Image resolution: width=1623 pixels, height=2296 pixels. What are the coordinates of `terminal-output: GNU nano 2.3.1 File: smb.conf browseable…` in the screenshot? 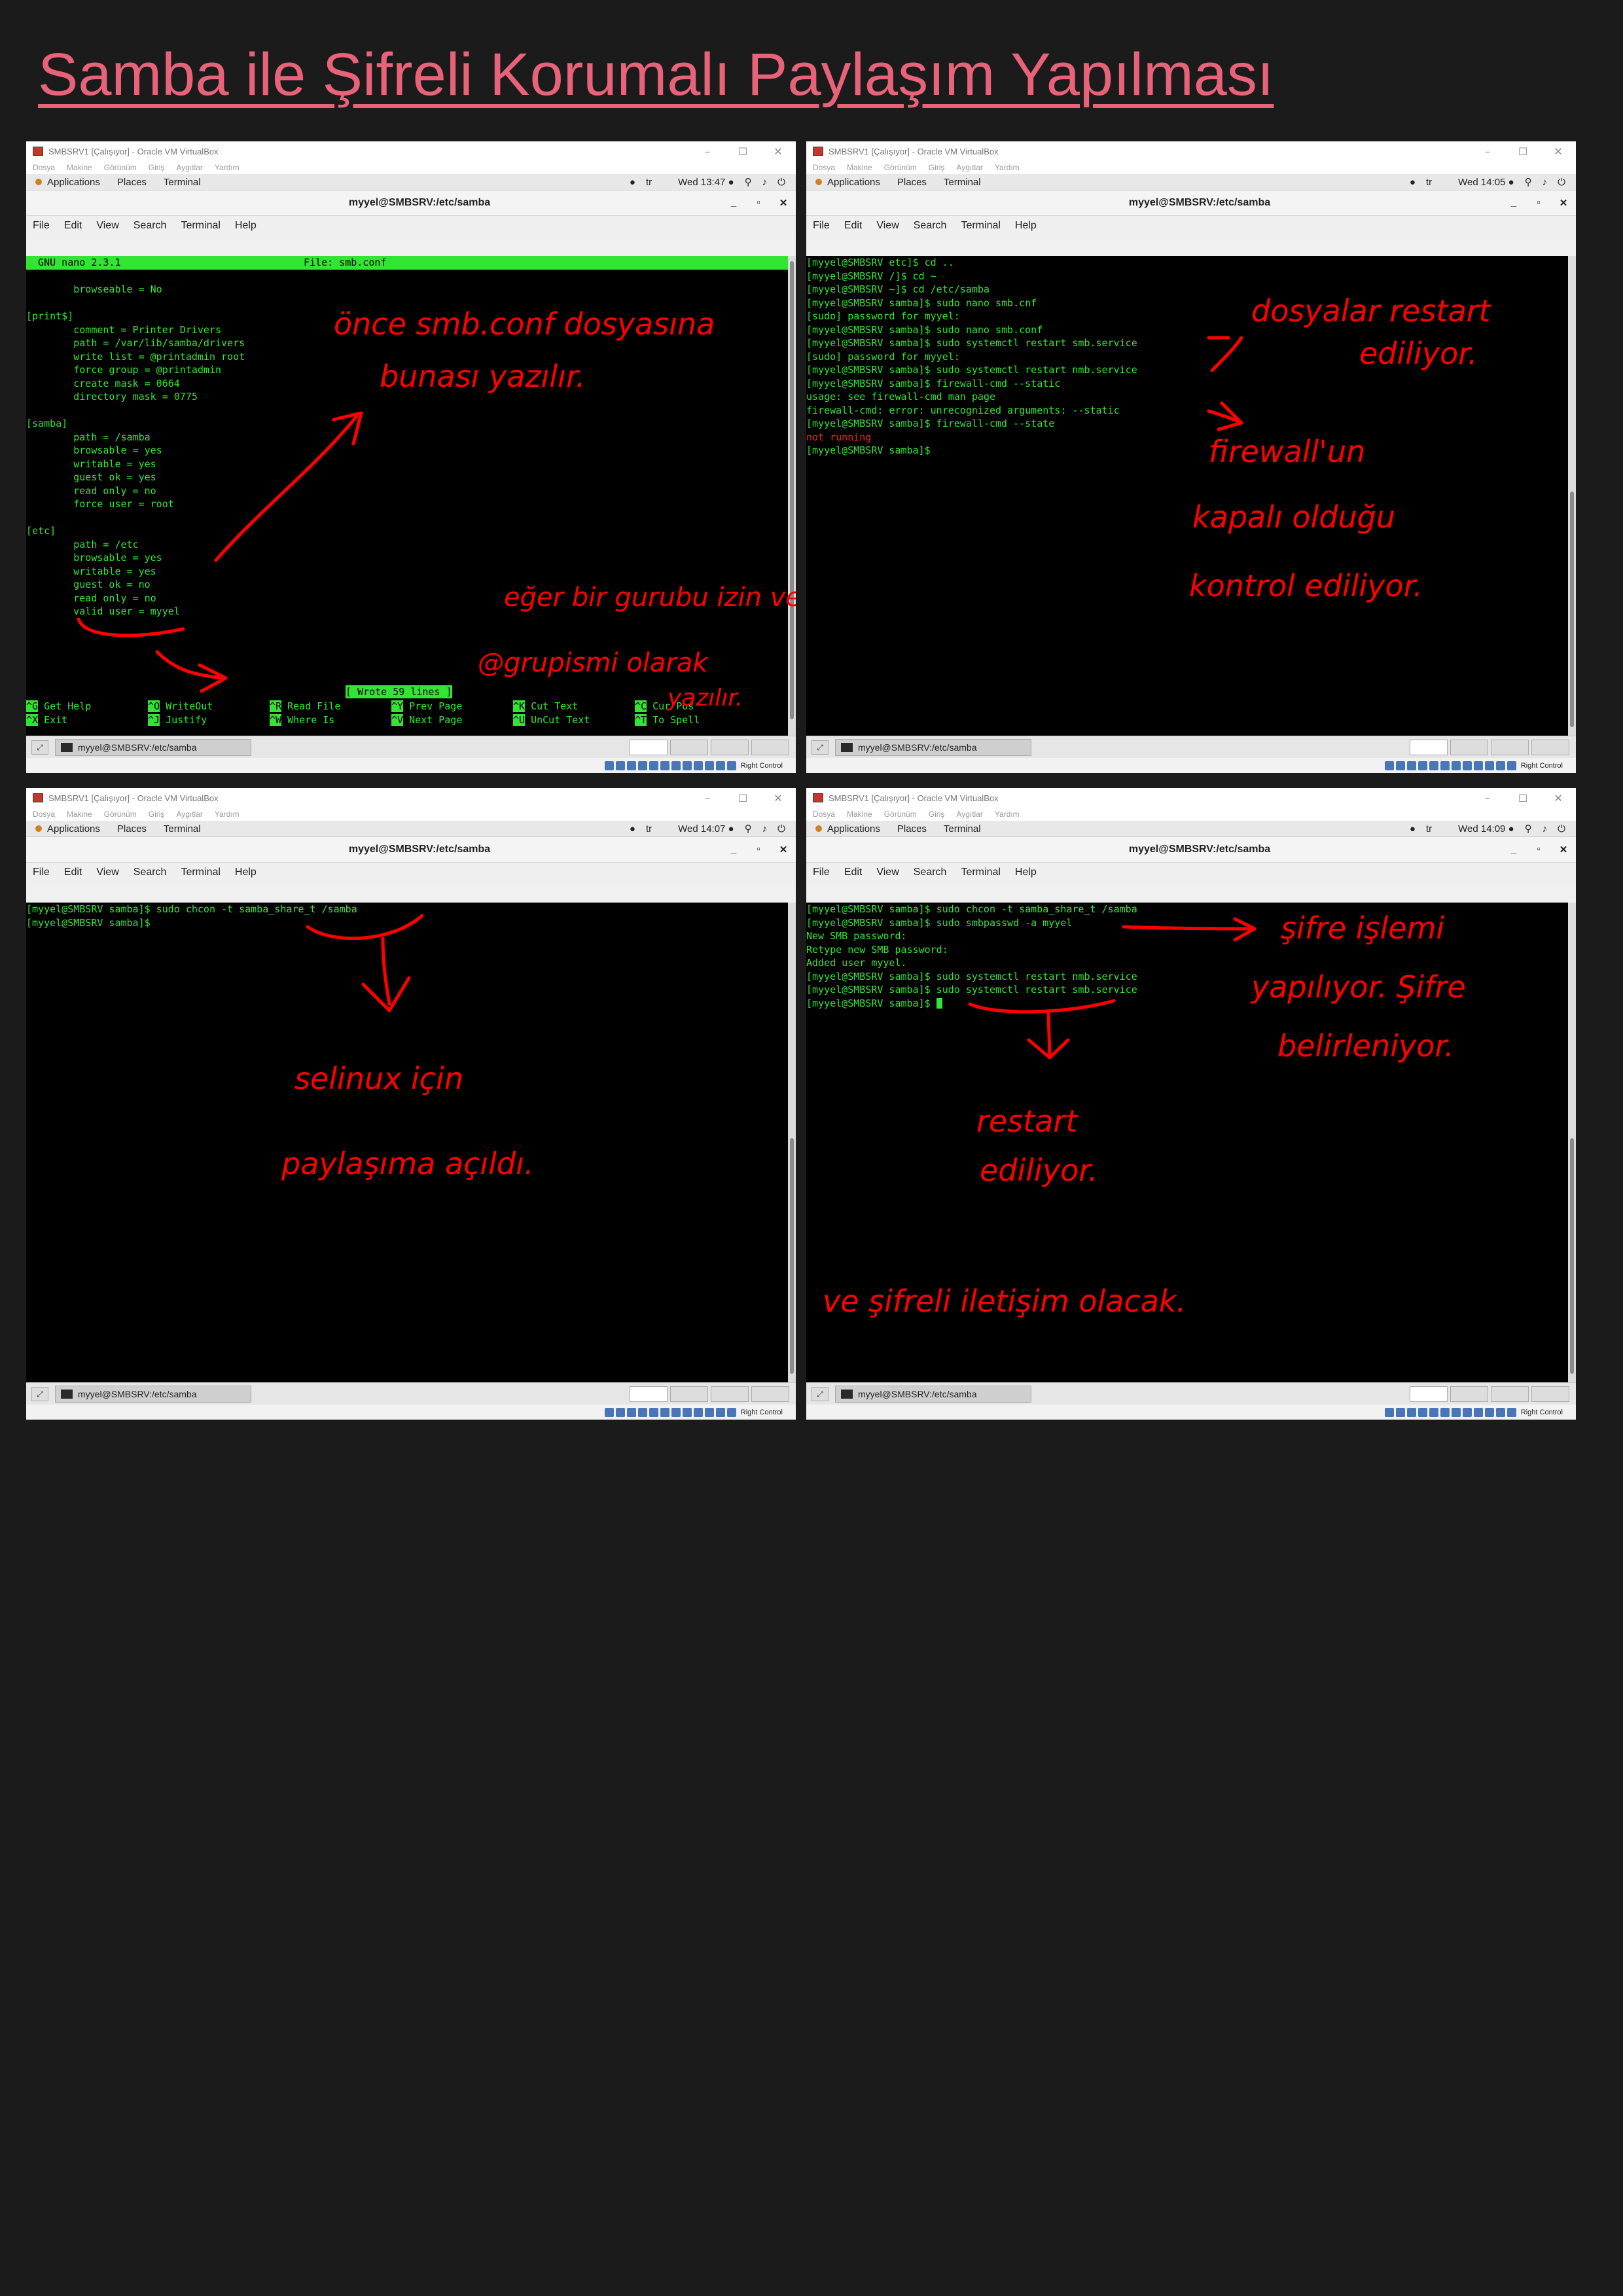 It's located at (407, 496).